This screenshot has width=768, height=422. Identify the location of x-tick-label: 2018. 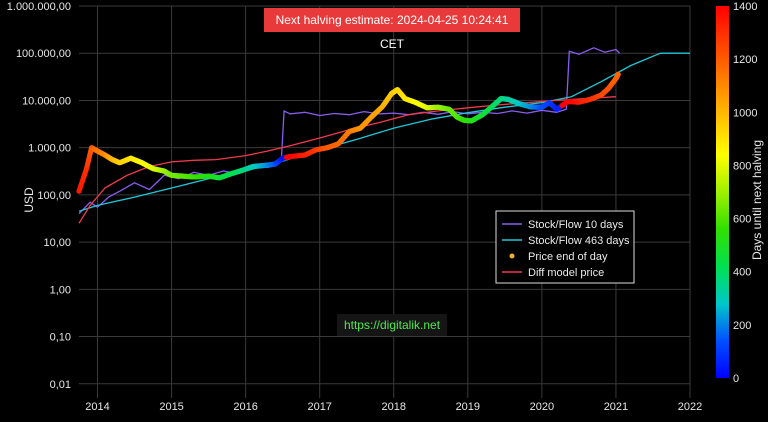
(394, 407).